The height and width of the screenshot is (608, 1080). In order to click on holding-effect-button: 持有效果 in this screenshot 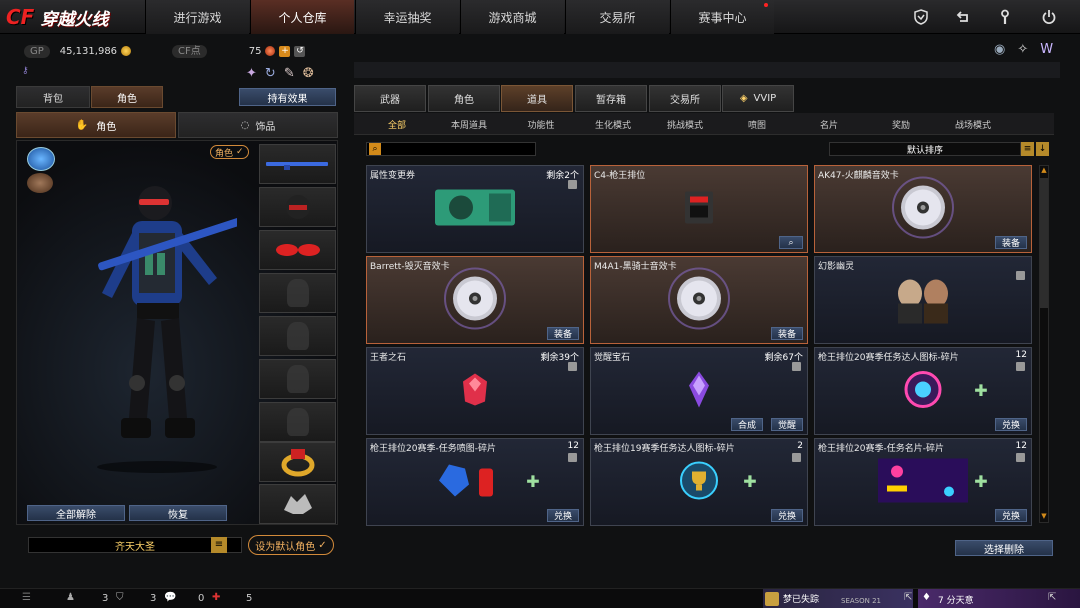, I will do `click(287, 97)`.